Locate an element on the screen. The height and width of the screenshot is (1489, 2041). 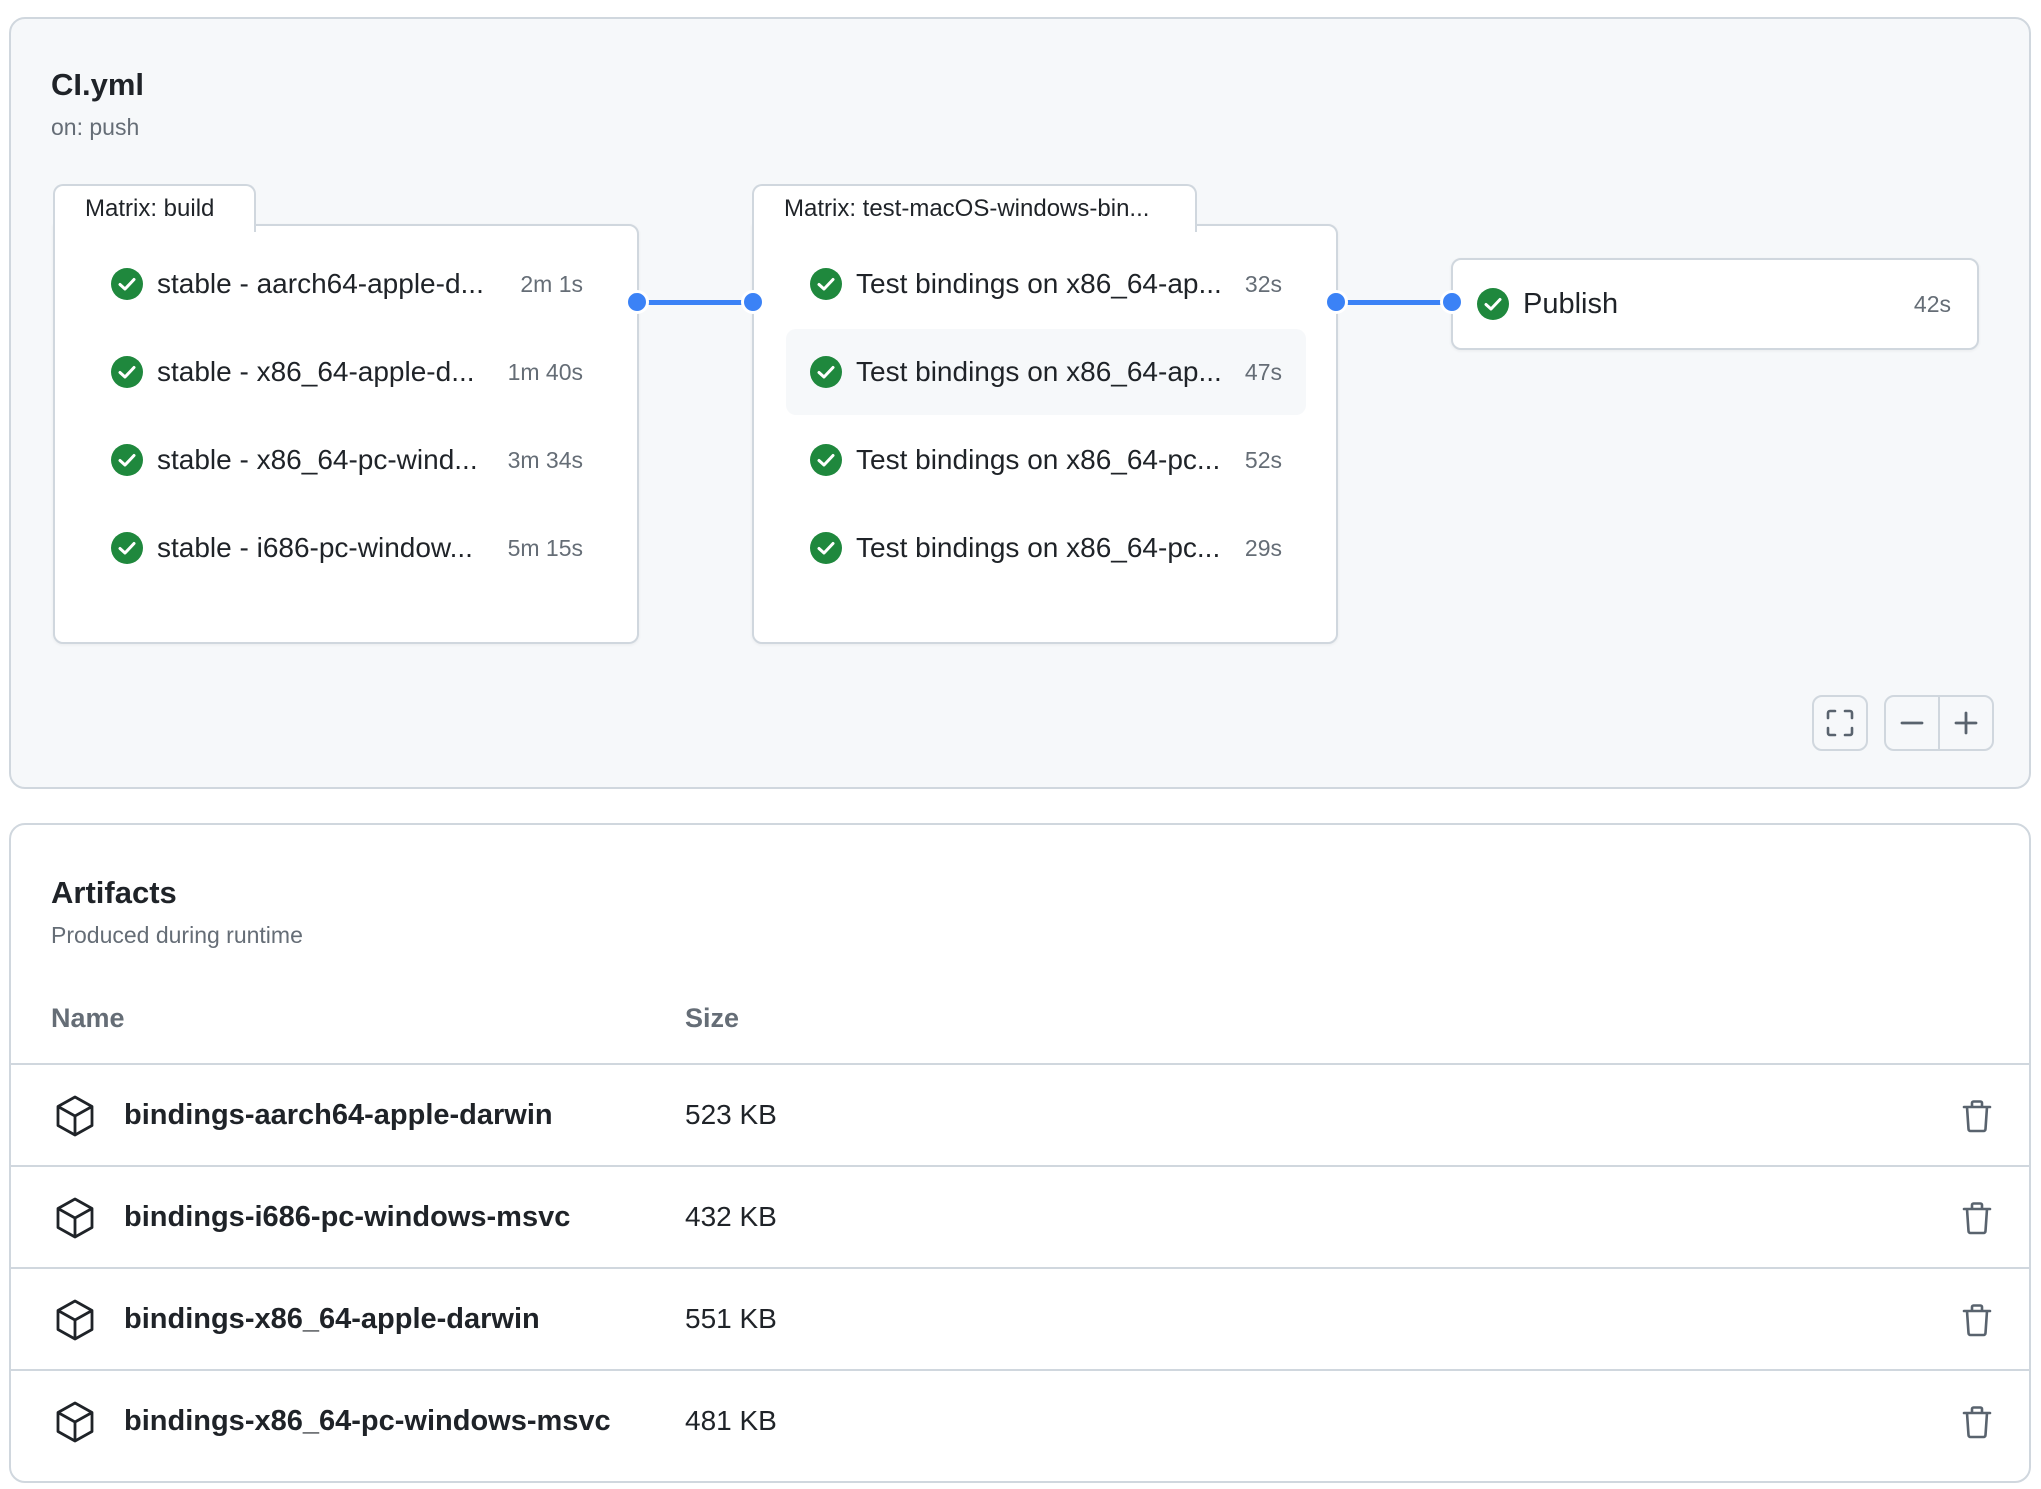
job-test-1: Test bindings on x86_64-ap... 32s is located at coordinates (1046, 284).